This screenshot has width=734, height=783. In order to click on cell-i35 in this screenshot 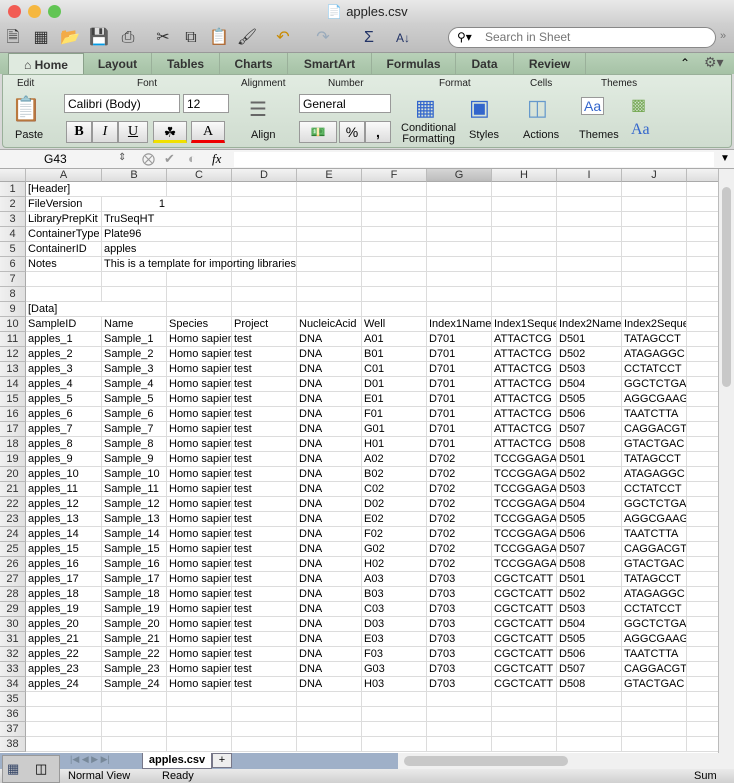, I will do `click(589, 699)`.